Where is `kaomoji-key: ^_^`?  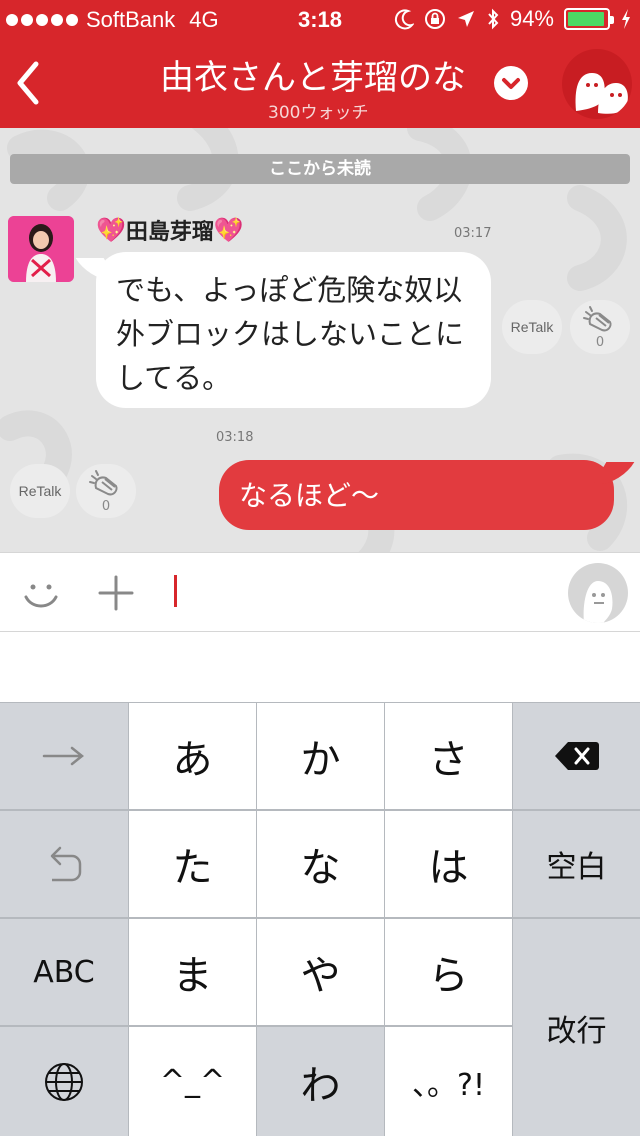 kaomoji-key: ^_^ is located at coordinates (192, 1081).